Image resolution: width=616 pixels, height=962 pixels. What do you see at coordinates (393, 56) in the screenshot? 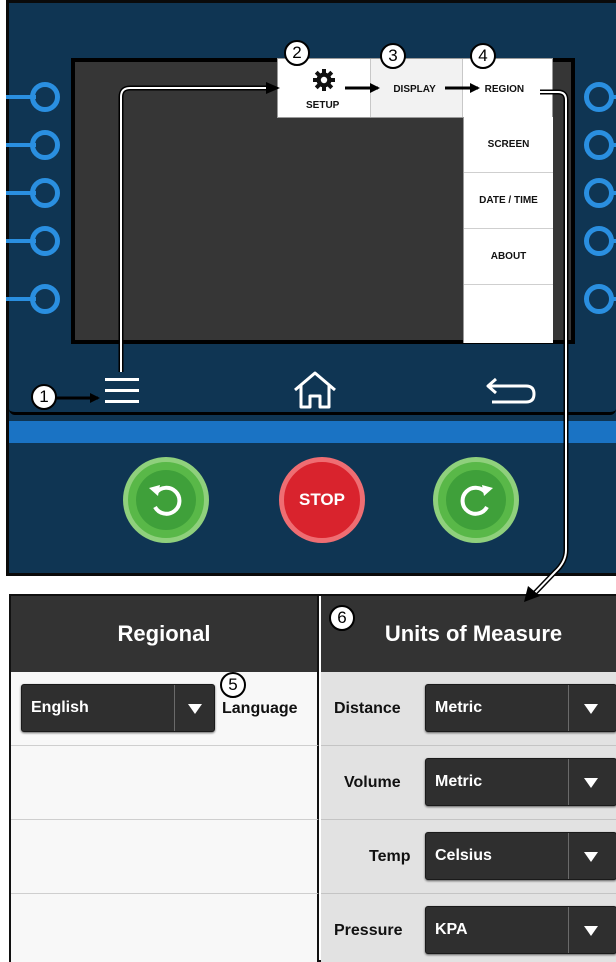
I see `callout-3: 3` at bounding box center [393, 56].